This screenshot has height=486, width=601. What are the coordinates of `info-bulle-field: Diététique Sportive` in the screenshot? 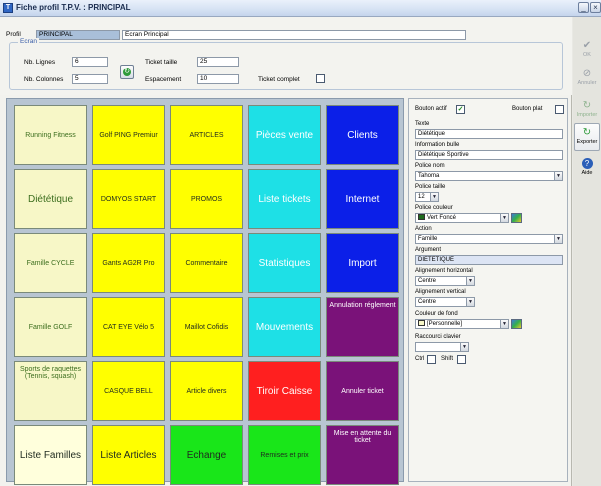 It's located at (489, 155).